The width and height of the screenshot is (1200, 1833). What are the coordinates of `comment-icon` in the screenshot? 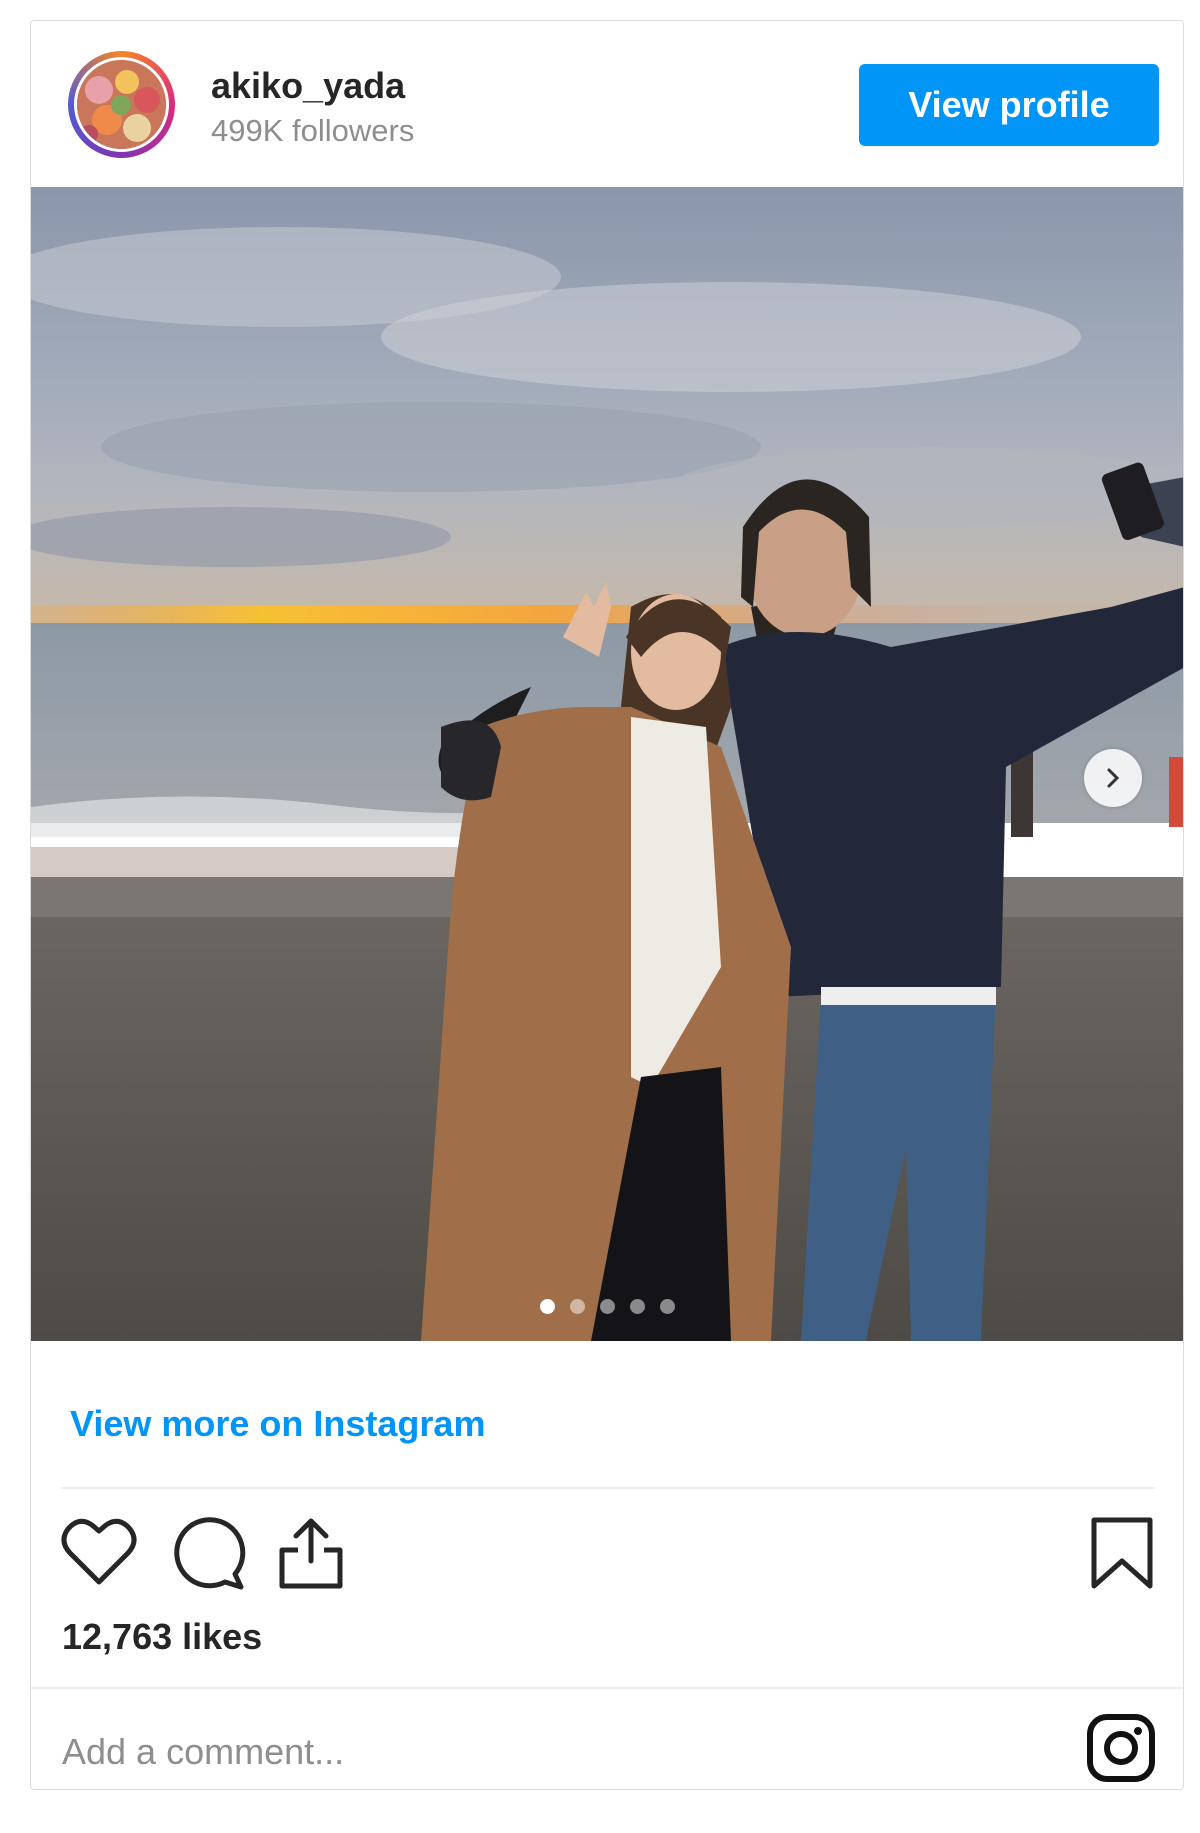 It's located at (208, 1553).